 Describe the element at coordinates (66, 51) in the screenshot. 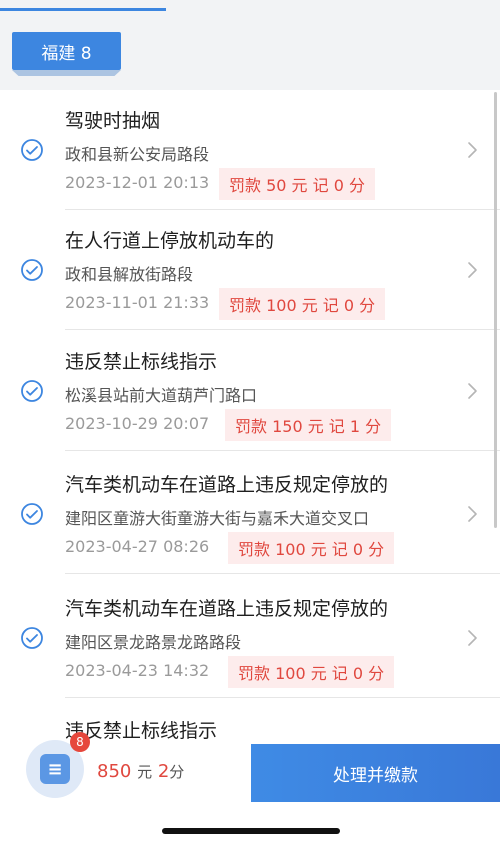

I see `plate-tag: 福建 8` at that location.